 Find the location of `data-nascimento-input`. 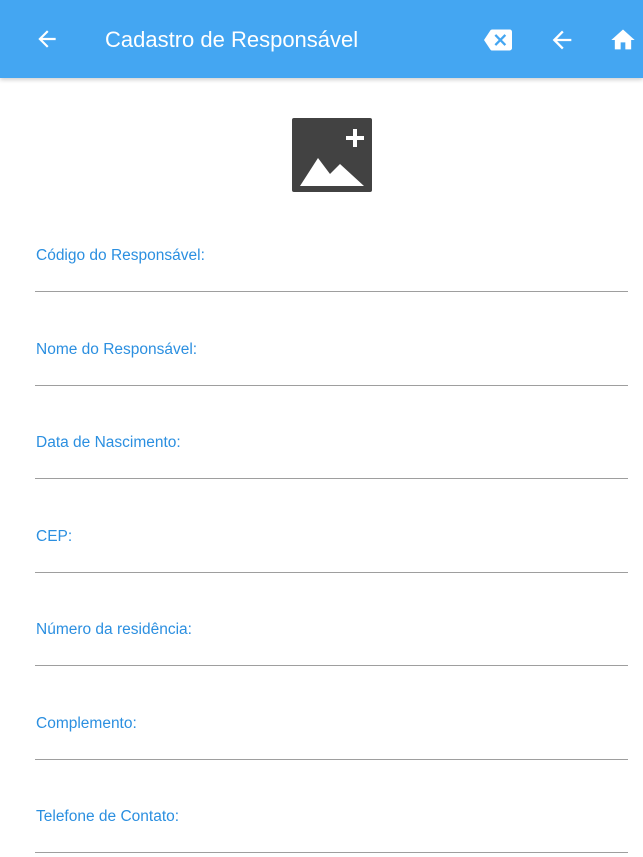

data-nascimento-input is located at coordinates (331, 465).